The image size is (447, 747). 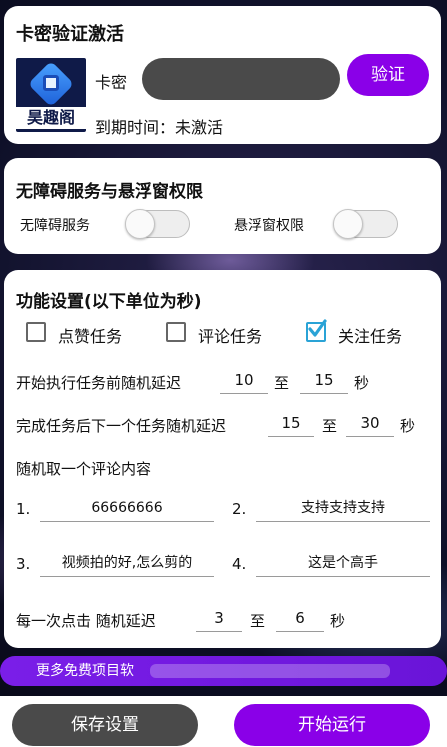 I want to click on promo-banner-text: 更多免费项目软, so click(x=85, y=671).